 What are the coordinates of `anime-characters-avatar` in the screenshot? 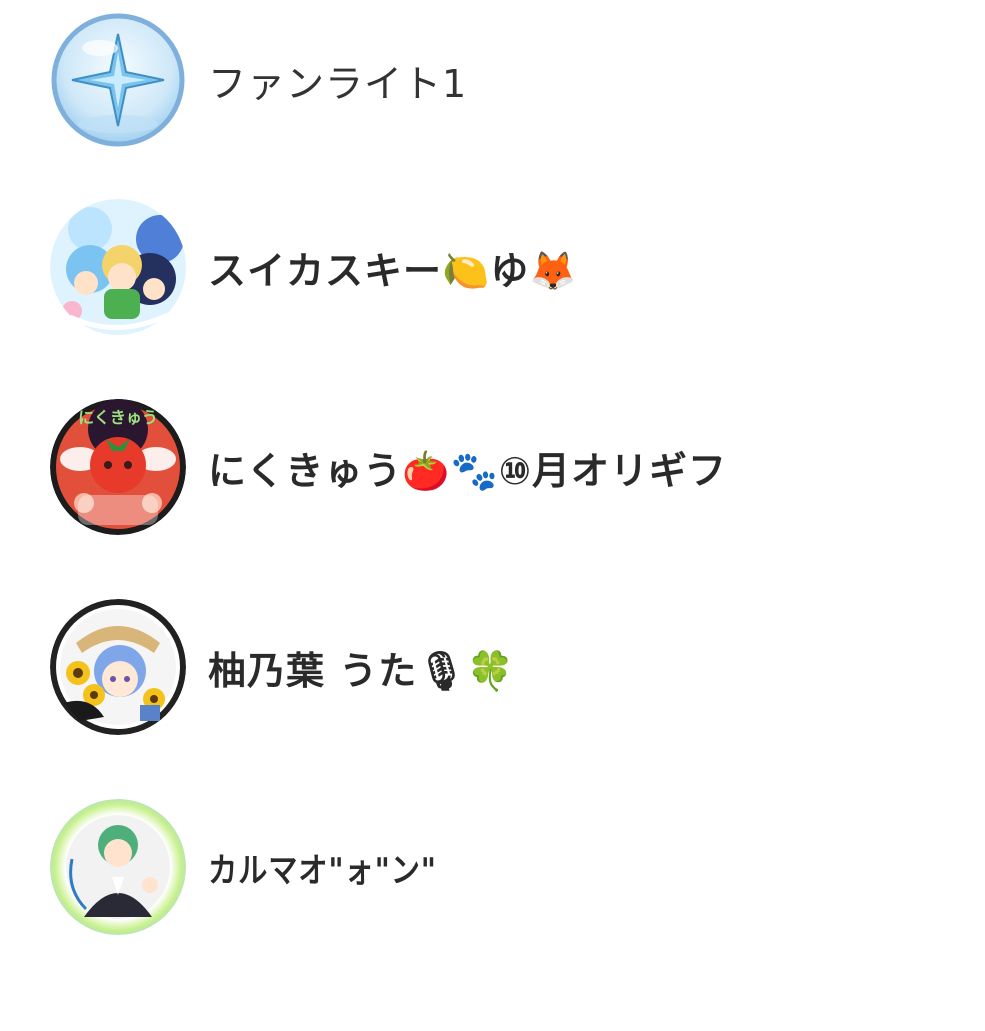 It's located at (118, 267).